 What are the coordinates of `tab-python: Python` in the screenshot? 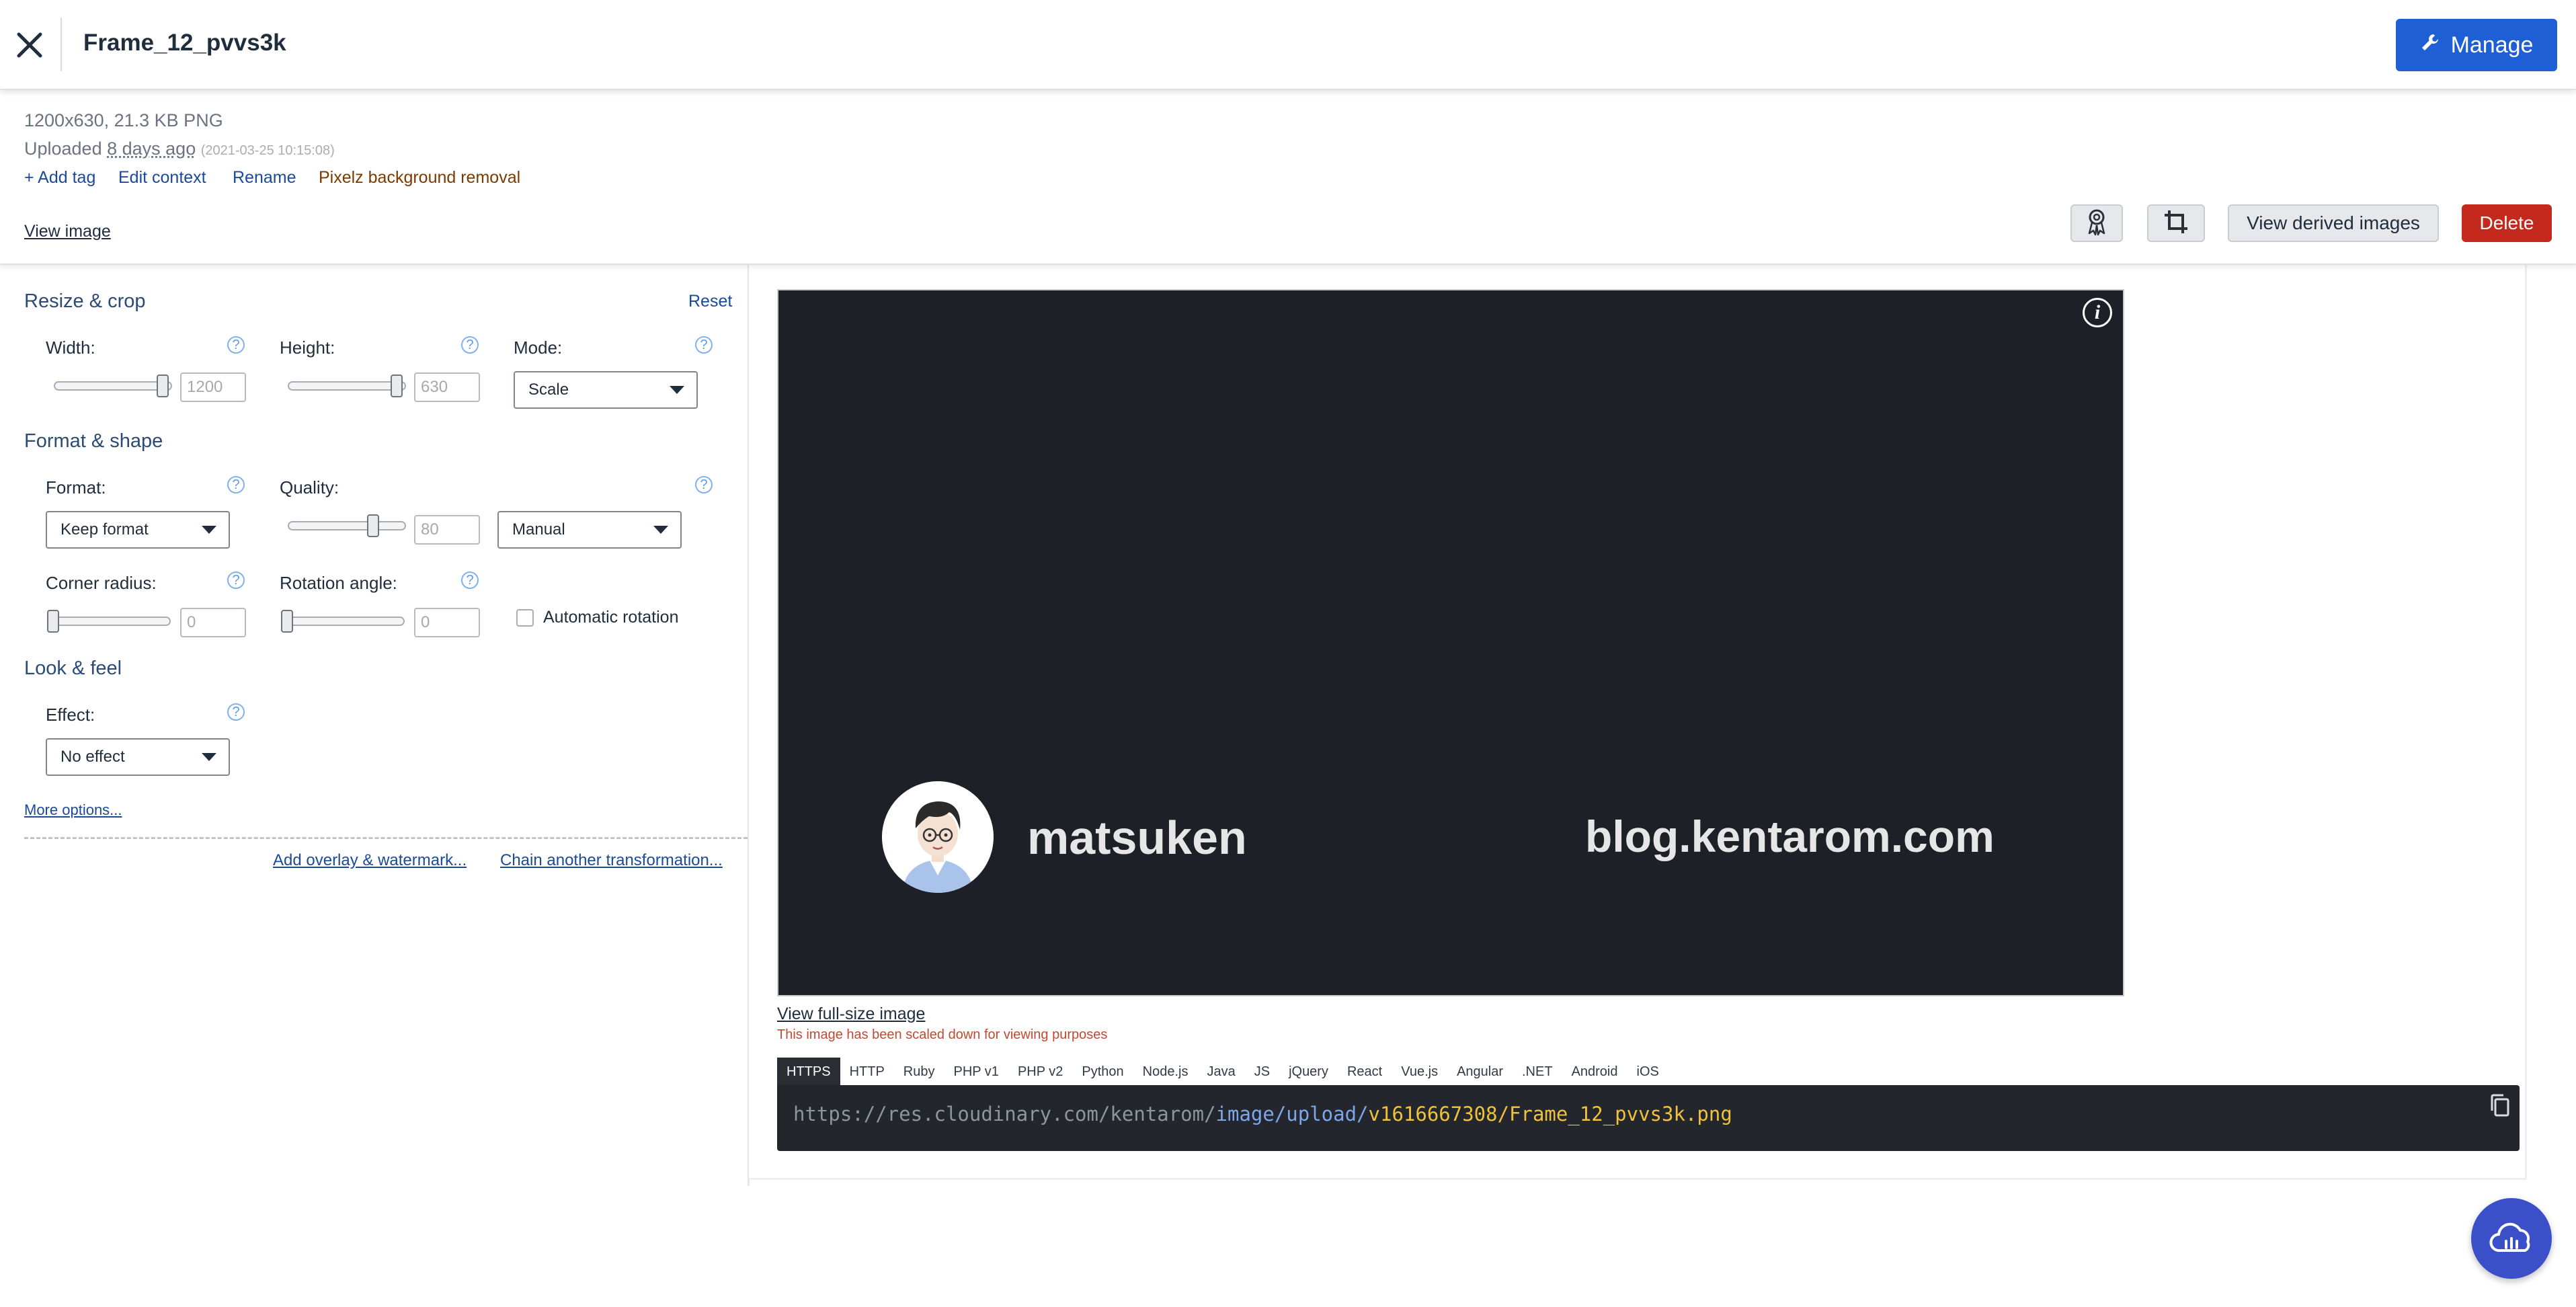 It's located at (1102, 1072).